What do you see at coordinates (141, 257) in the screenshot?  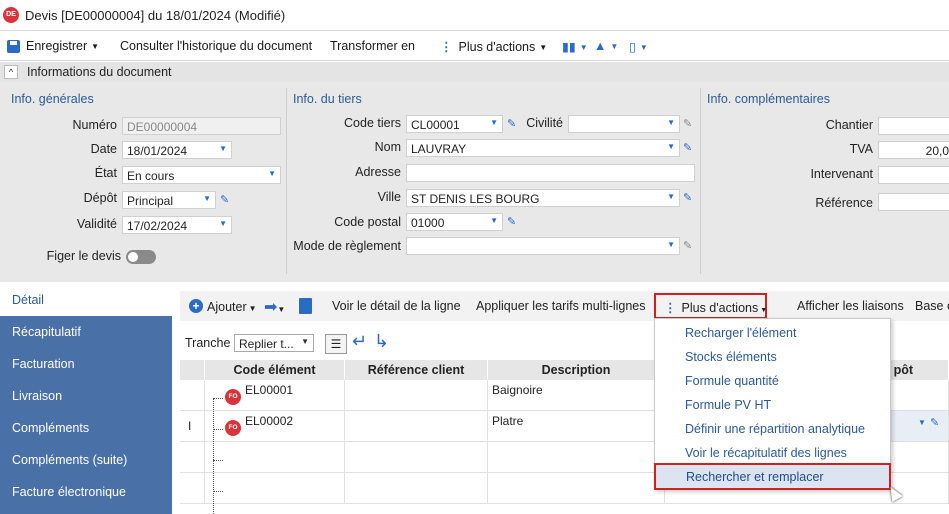 I see `figer-toggle` at bounding box center [141, 257].